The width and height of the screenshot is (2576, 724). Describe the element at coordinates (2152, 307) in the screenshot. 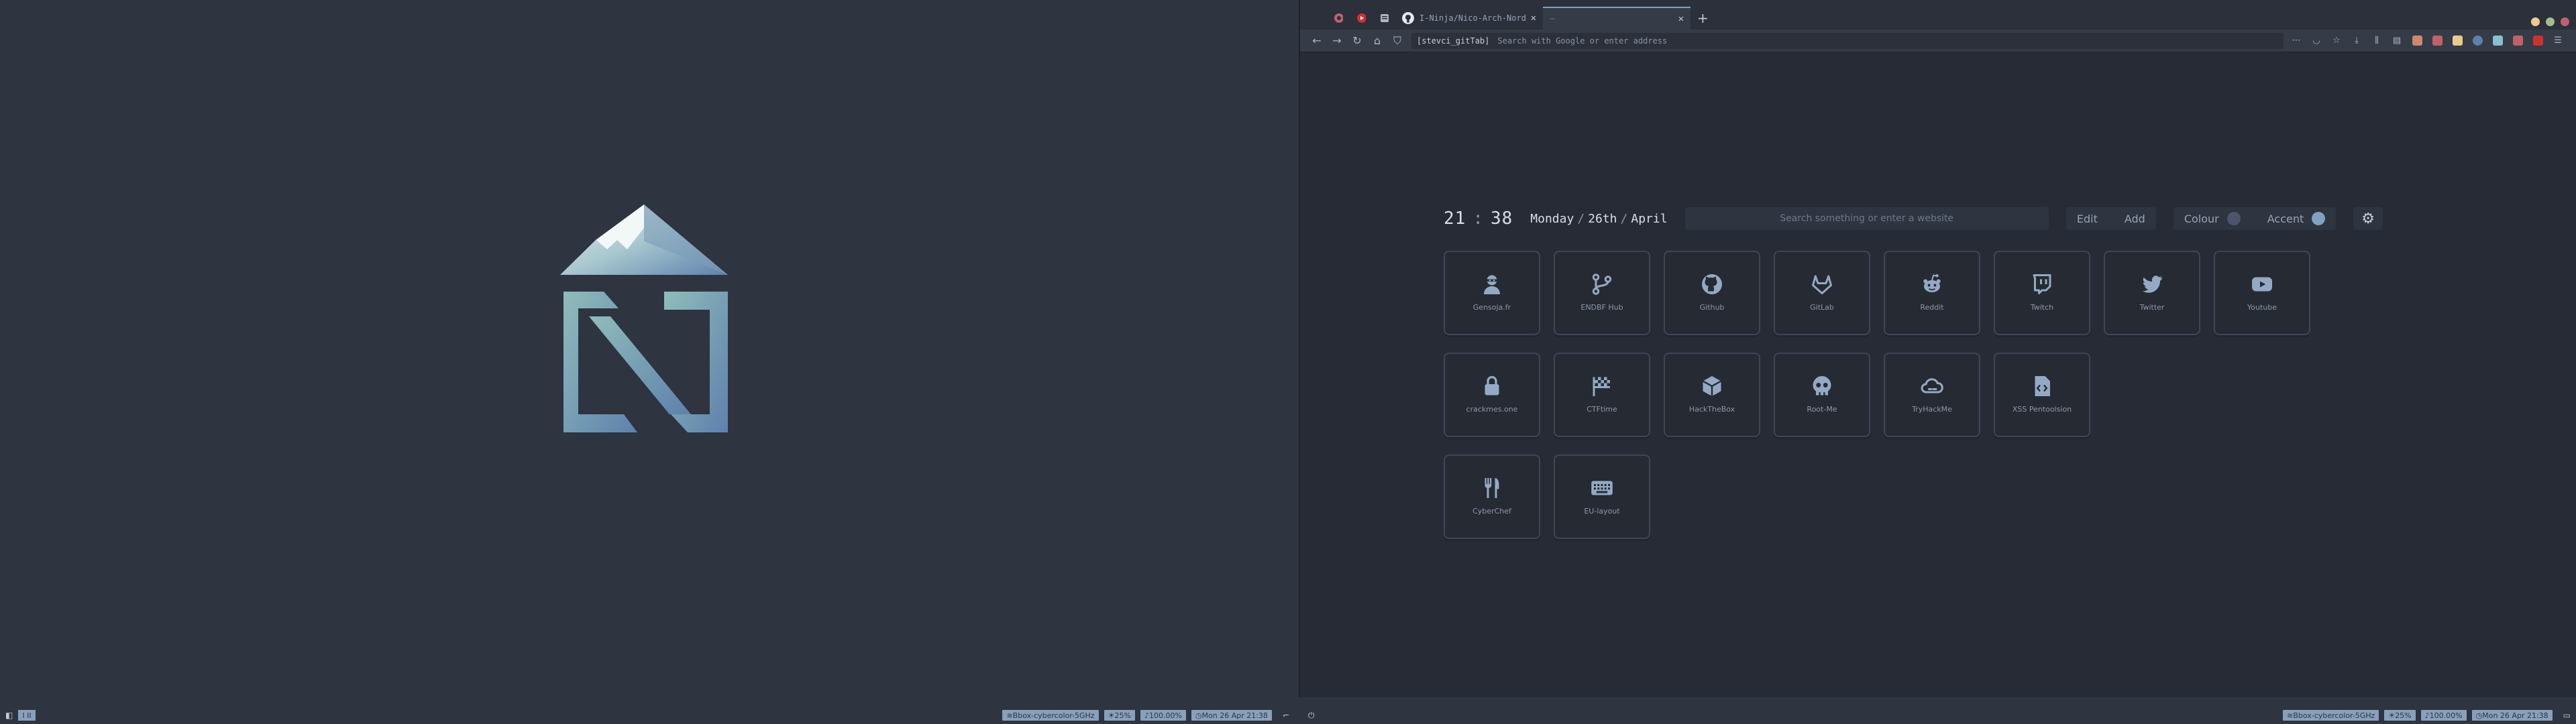

I see `bookmark-label: Twitter` at that location.